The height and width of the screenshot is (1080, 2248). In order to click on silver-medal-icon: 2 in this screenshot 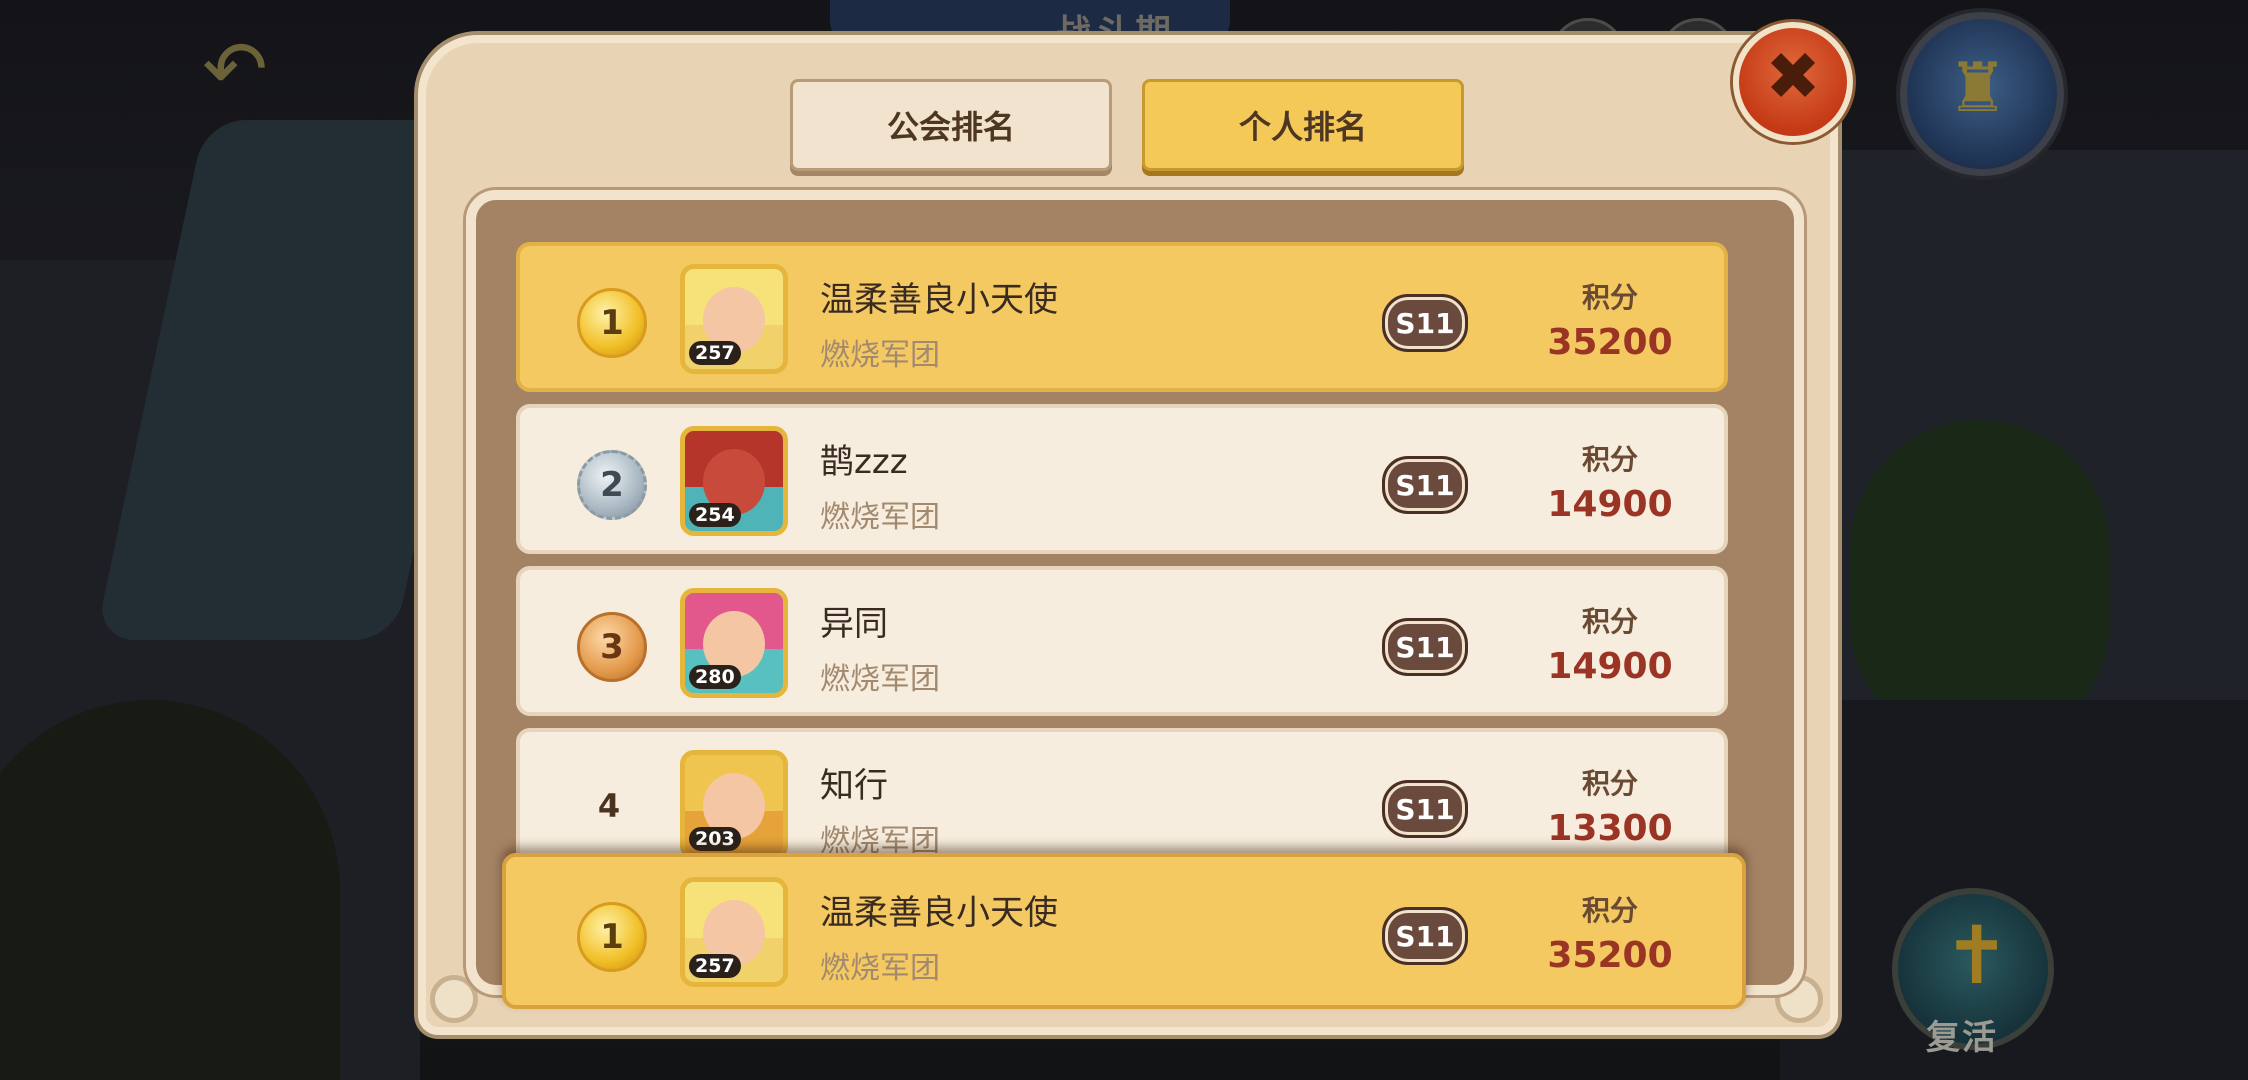, I will do `click(612, 485)`.